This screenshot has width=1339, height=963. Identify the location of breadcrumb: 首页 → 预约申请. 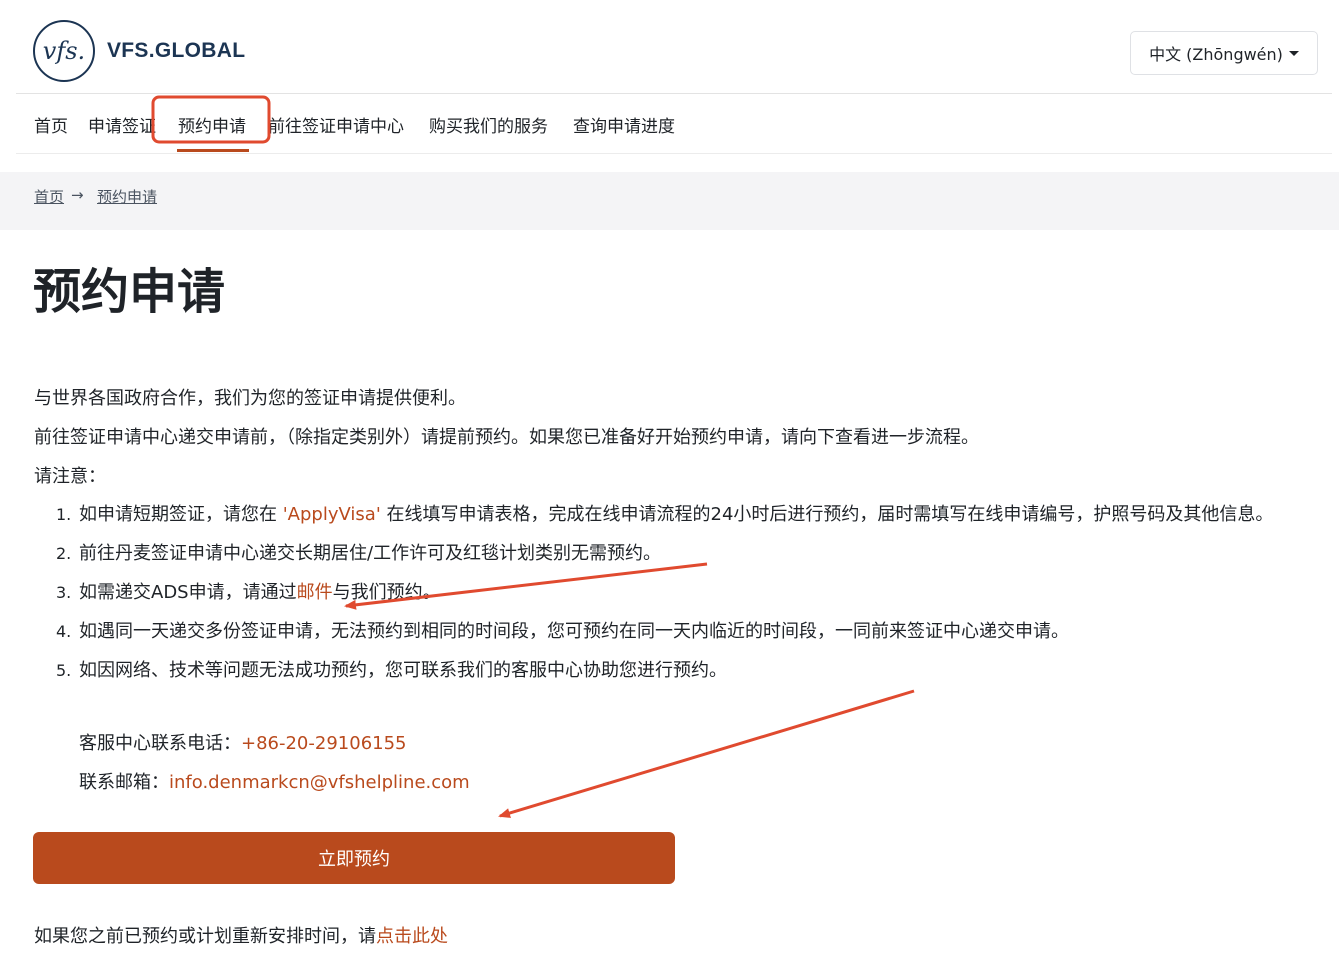
(669, 201).